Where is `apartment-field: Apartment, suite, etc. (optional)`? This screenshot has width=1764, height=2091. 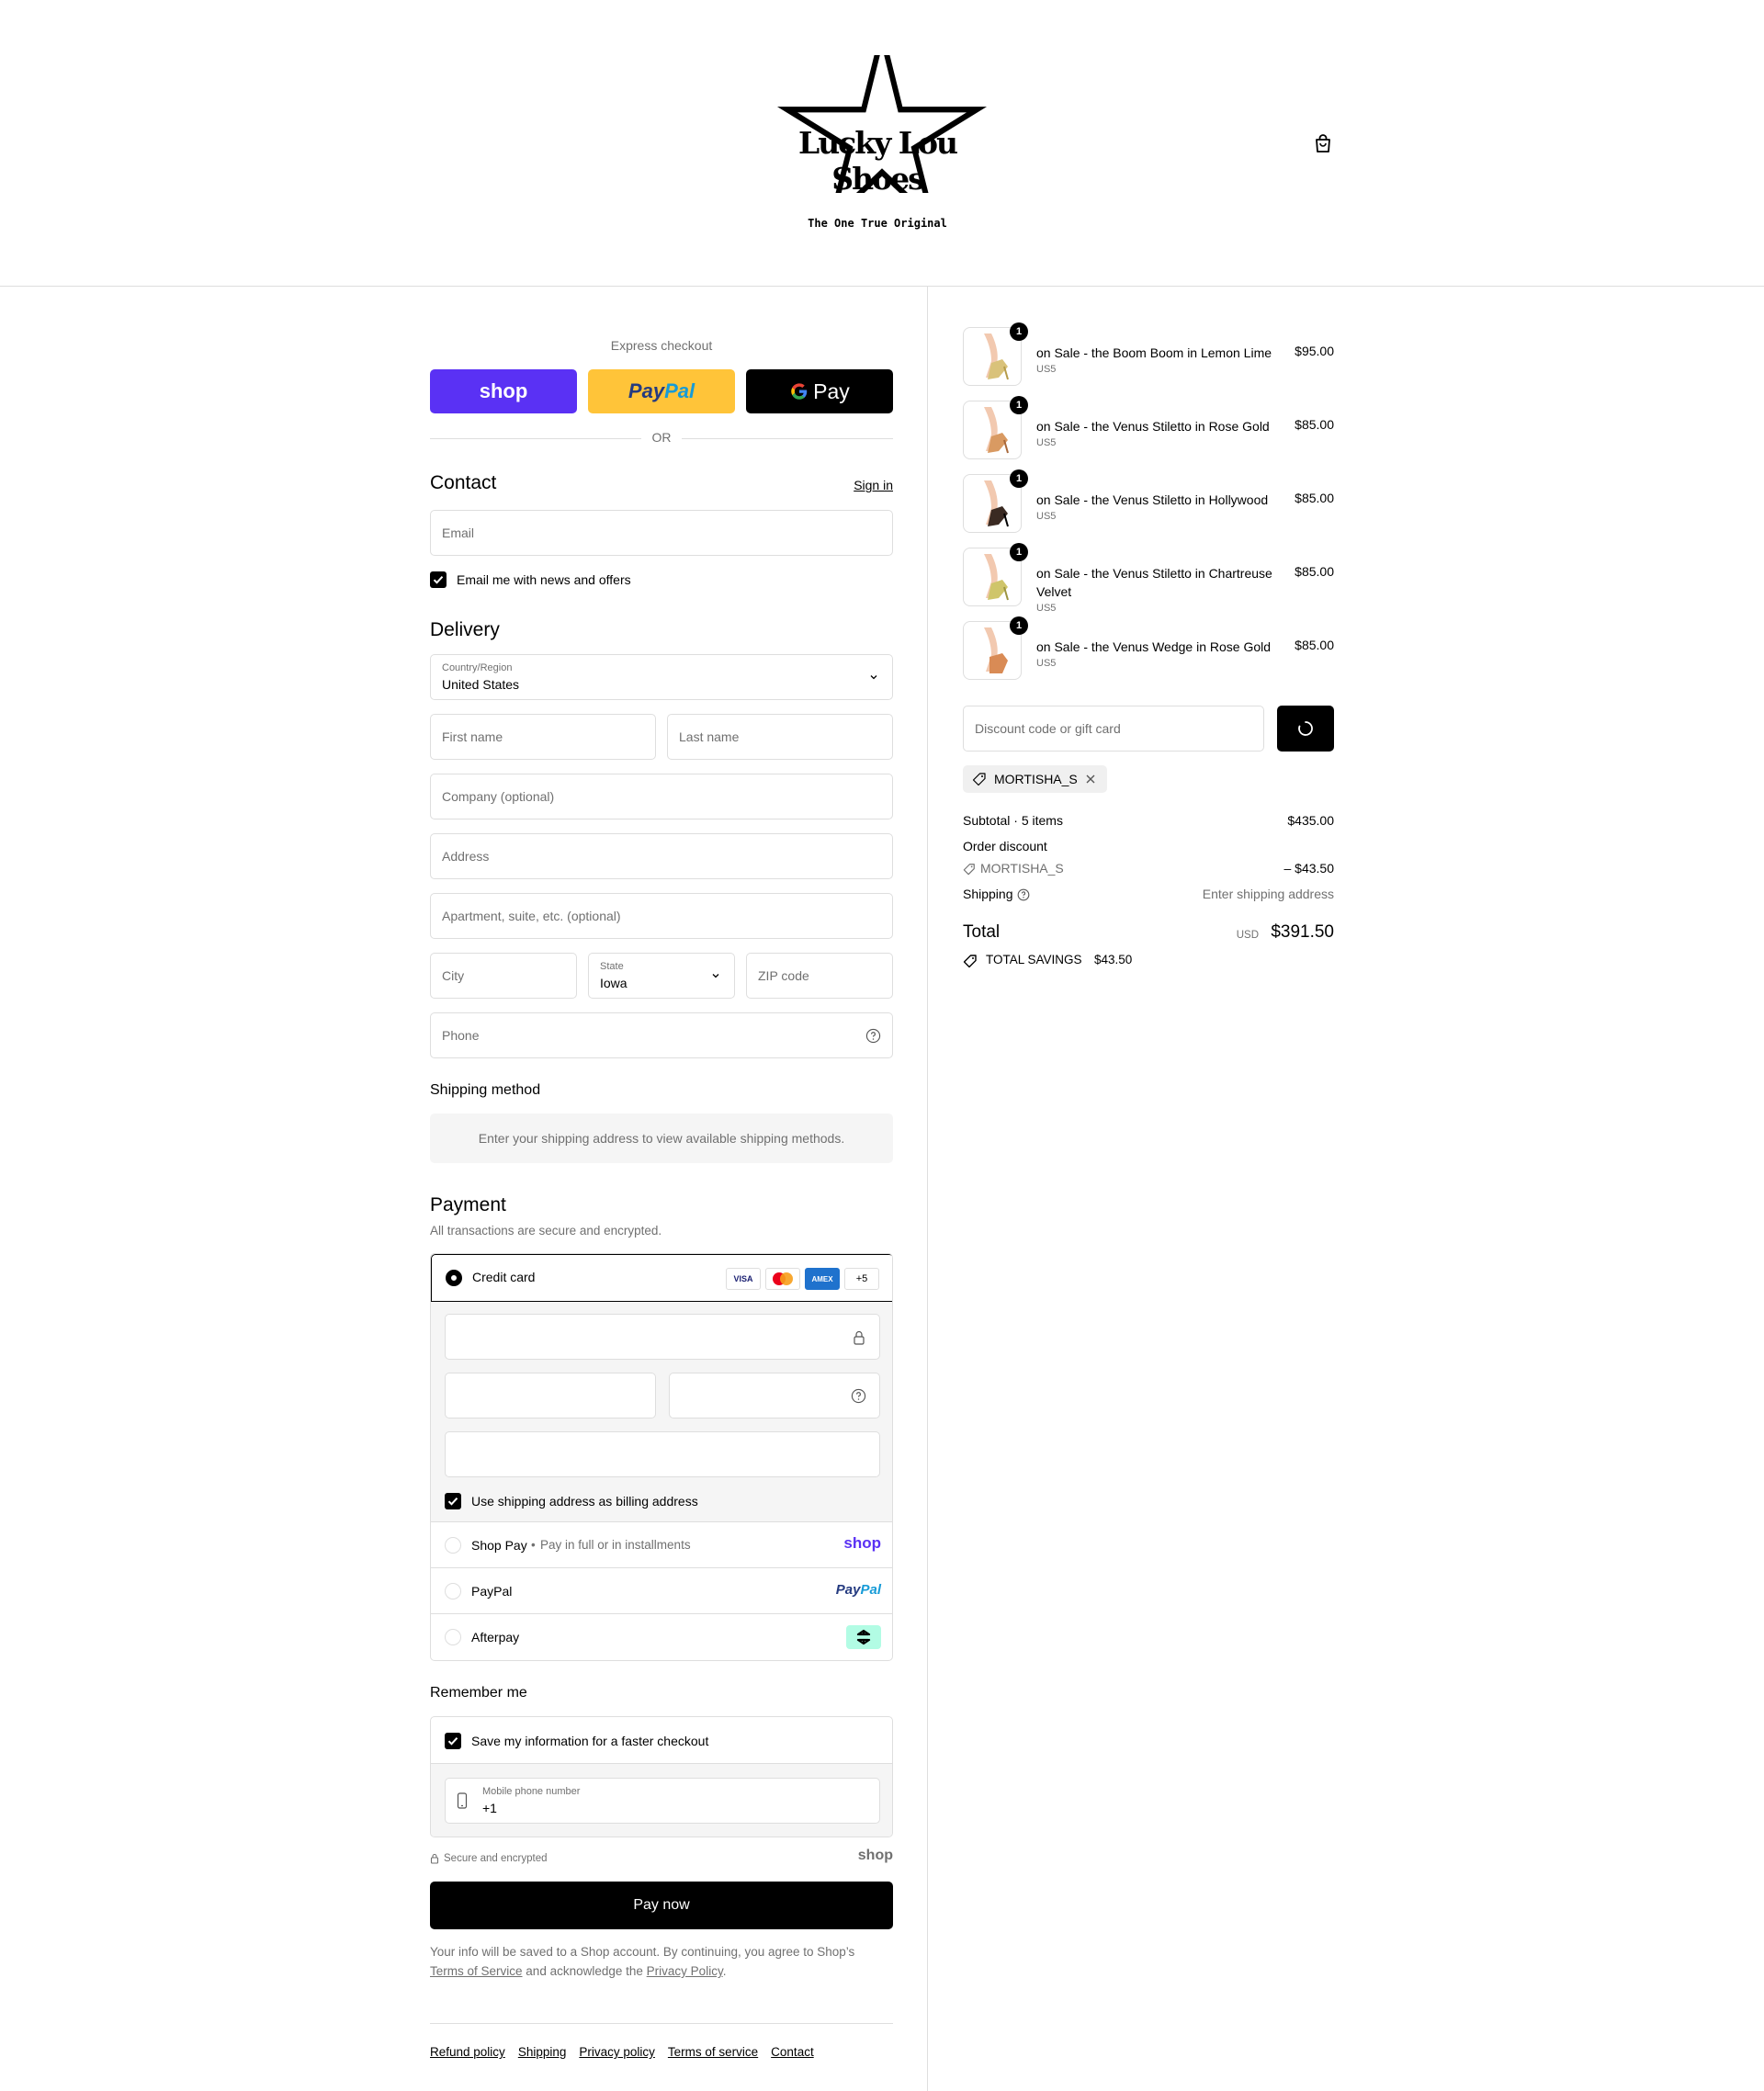 apartment-field: Apartment, suite, etc. (optional) is located at coordinates (662, 916).